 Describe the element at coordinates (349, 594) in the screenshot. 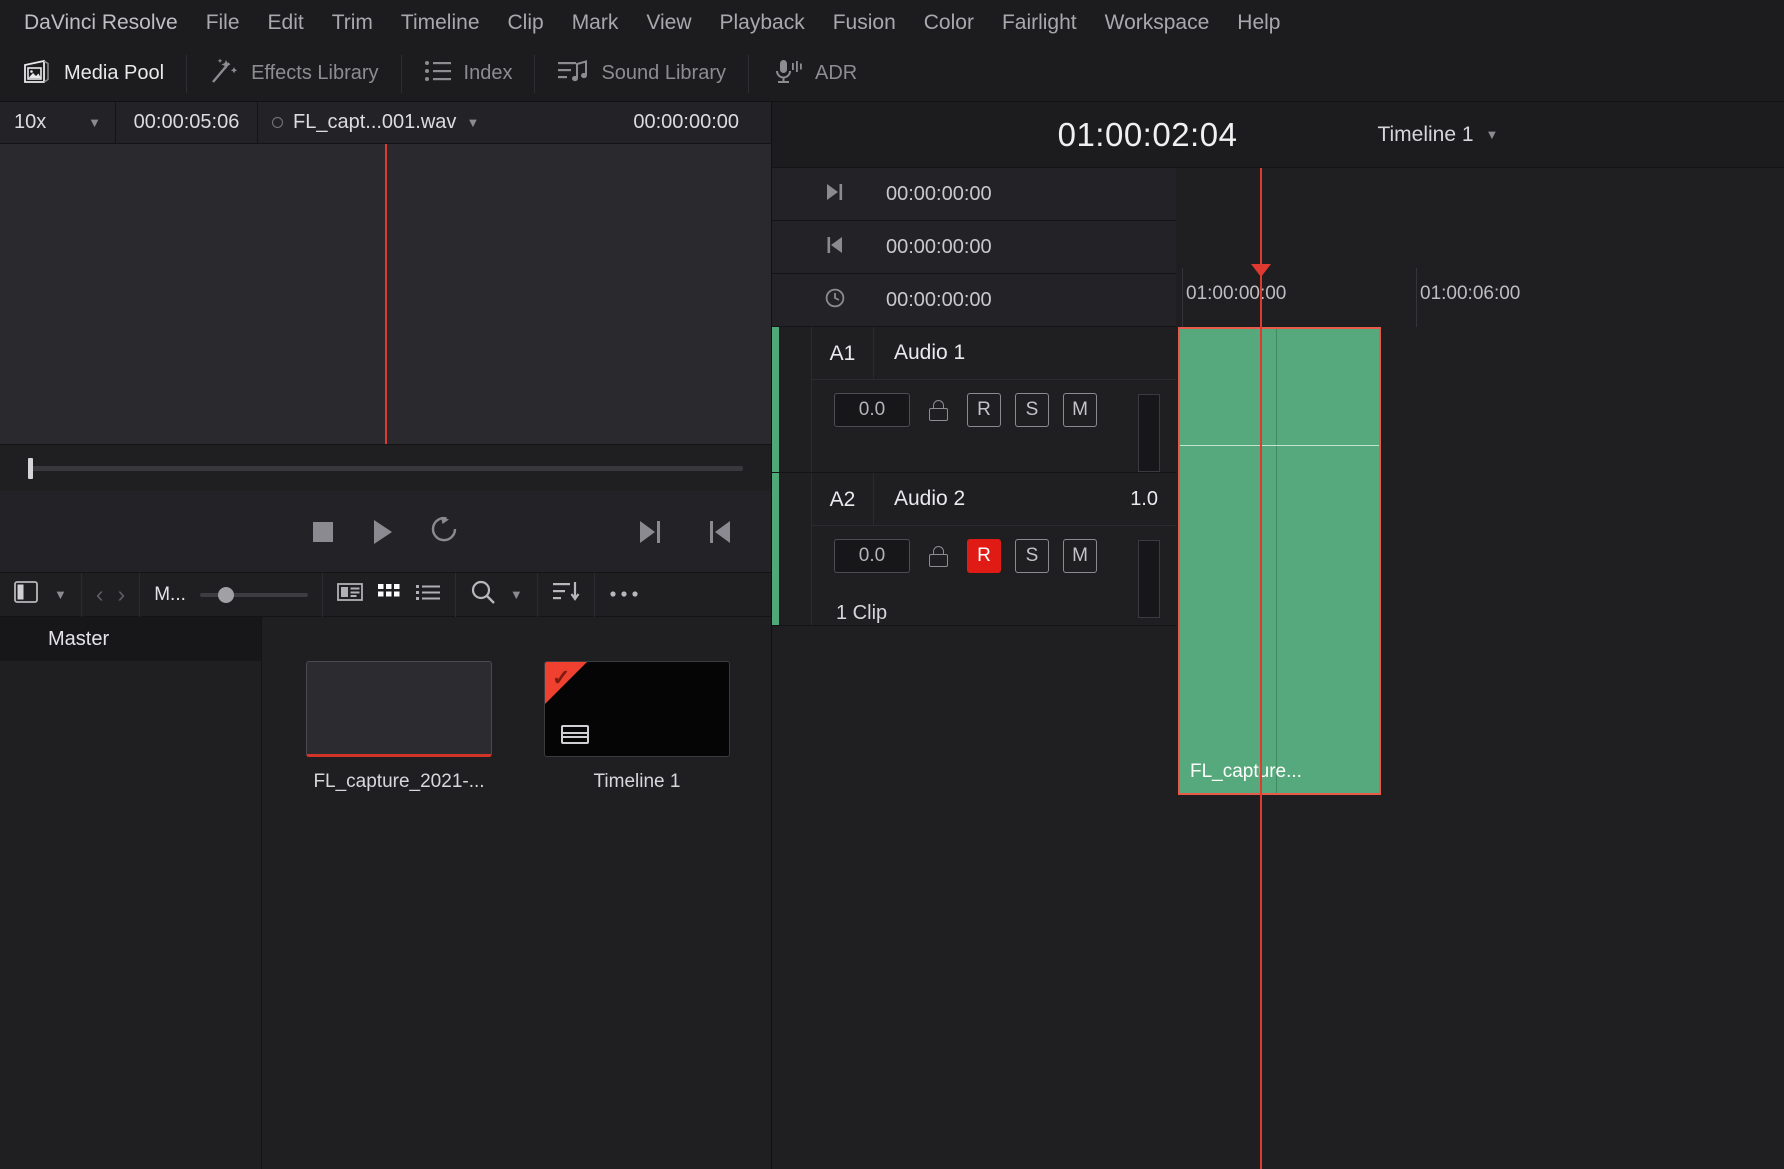

I see `metadata-view-icon` at that location.